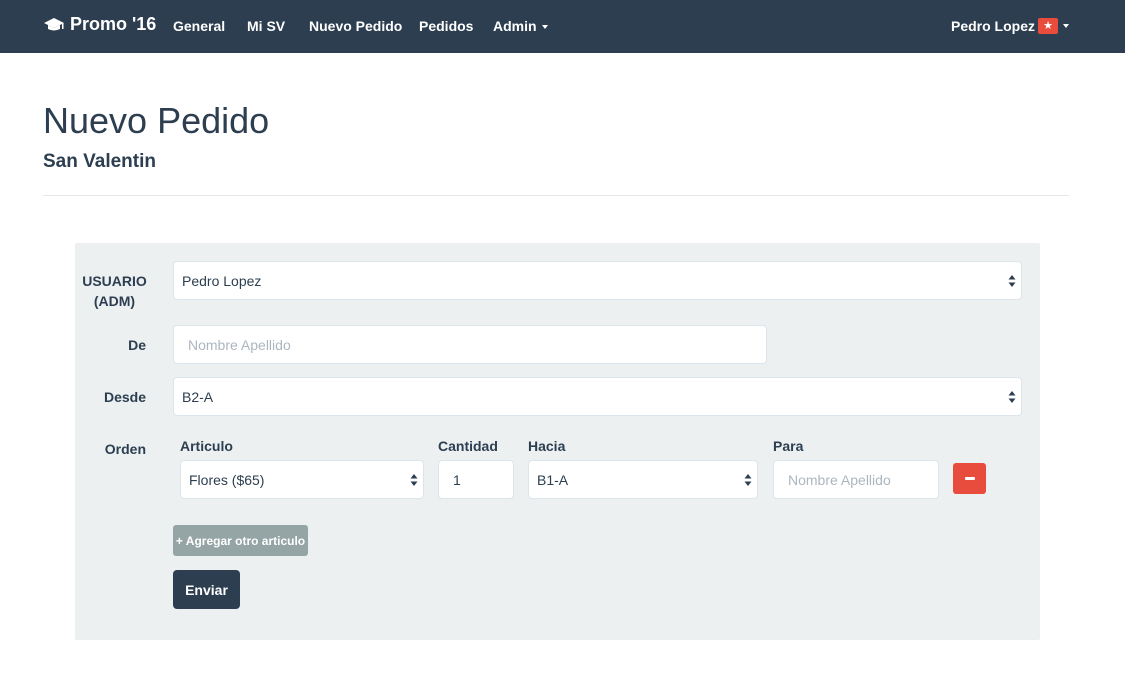 The height and width of the screenshot is (689, 1125). I want to click on add-item-button: + Agregar otro articulo, so click(240, 540).